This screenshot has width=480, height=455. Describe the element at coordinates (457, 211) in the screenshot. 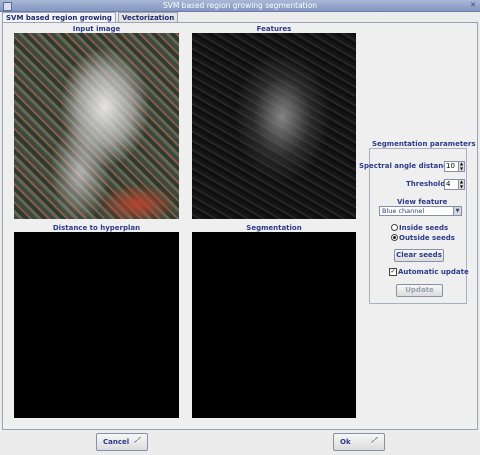

I see `chevron-down-icon: ▼` at that location.